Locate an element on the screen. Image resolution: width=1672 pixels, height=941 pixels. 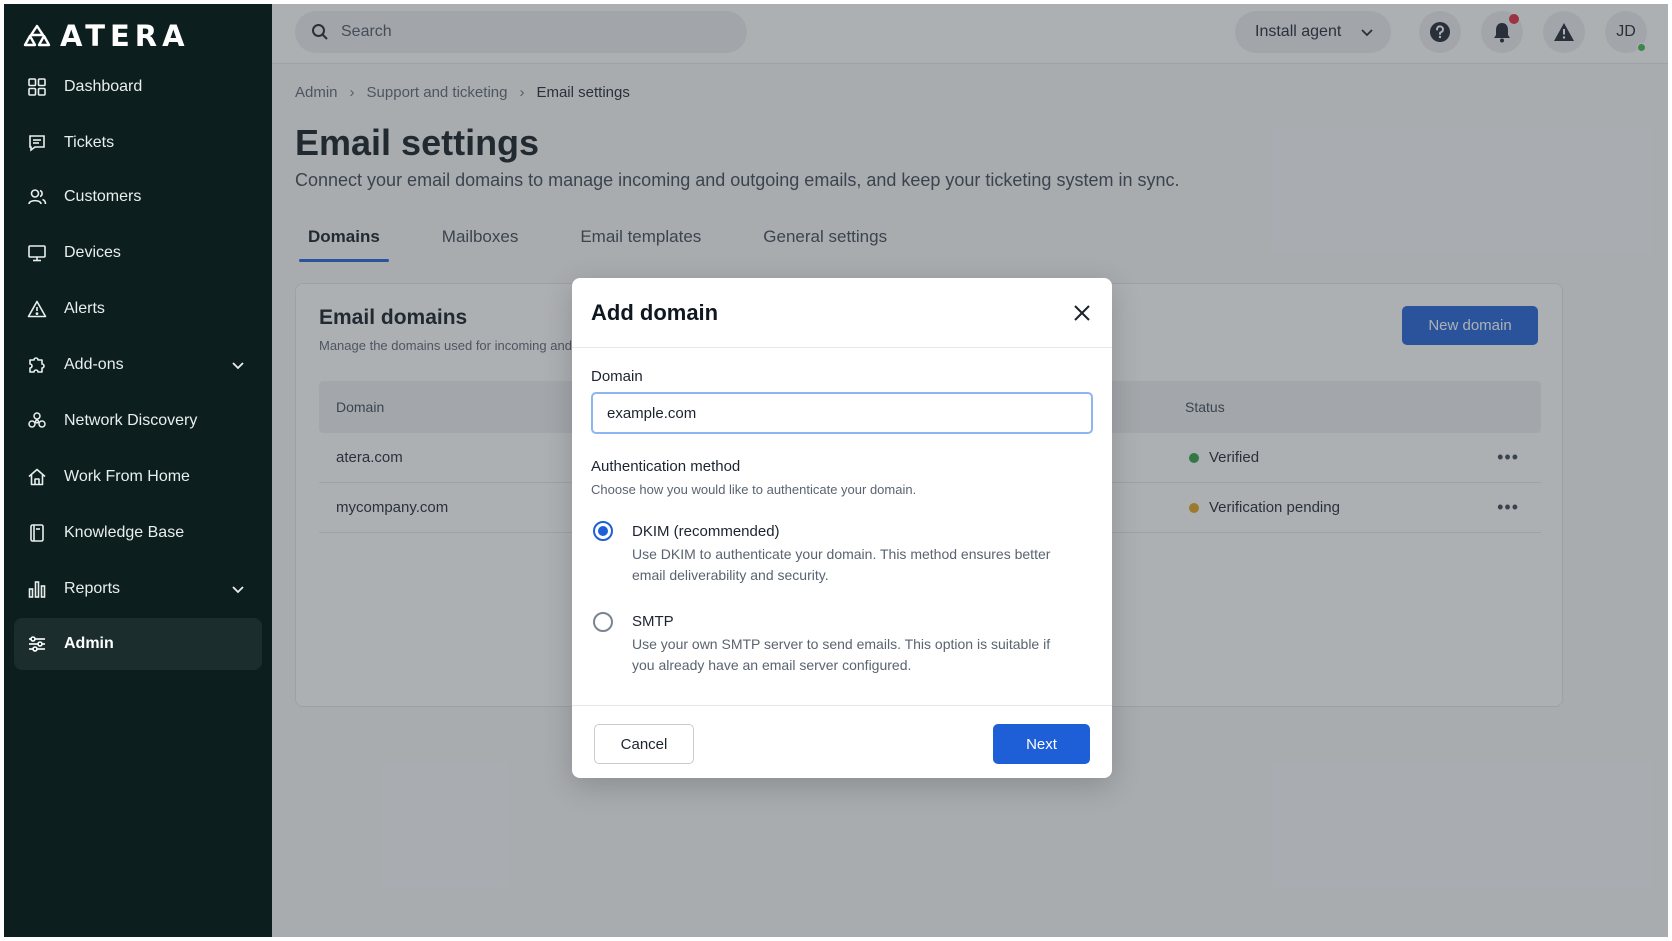
sidebar-item-label: Devices is located at coordinates (92, 252).